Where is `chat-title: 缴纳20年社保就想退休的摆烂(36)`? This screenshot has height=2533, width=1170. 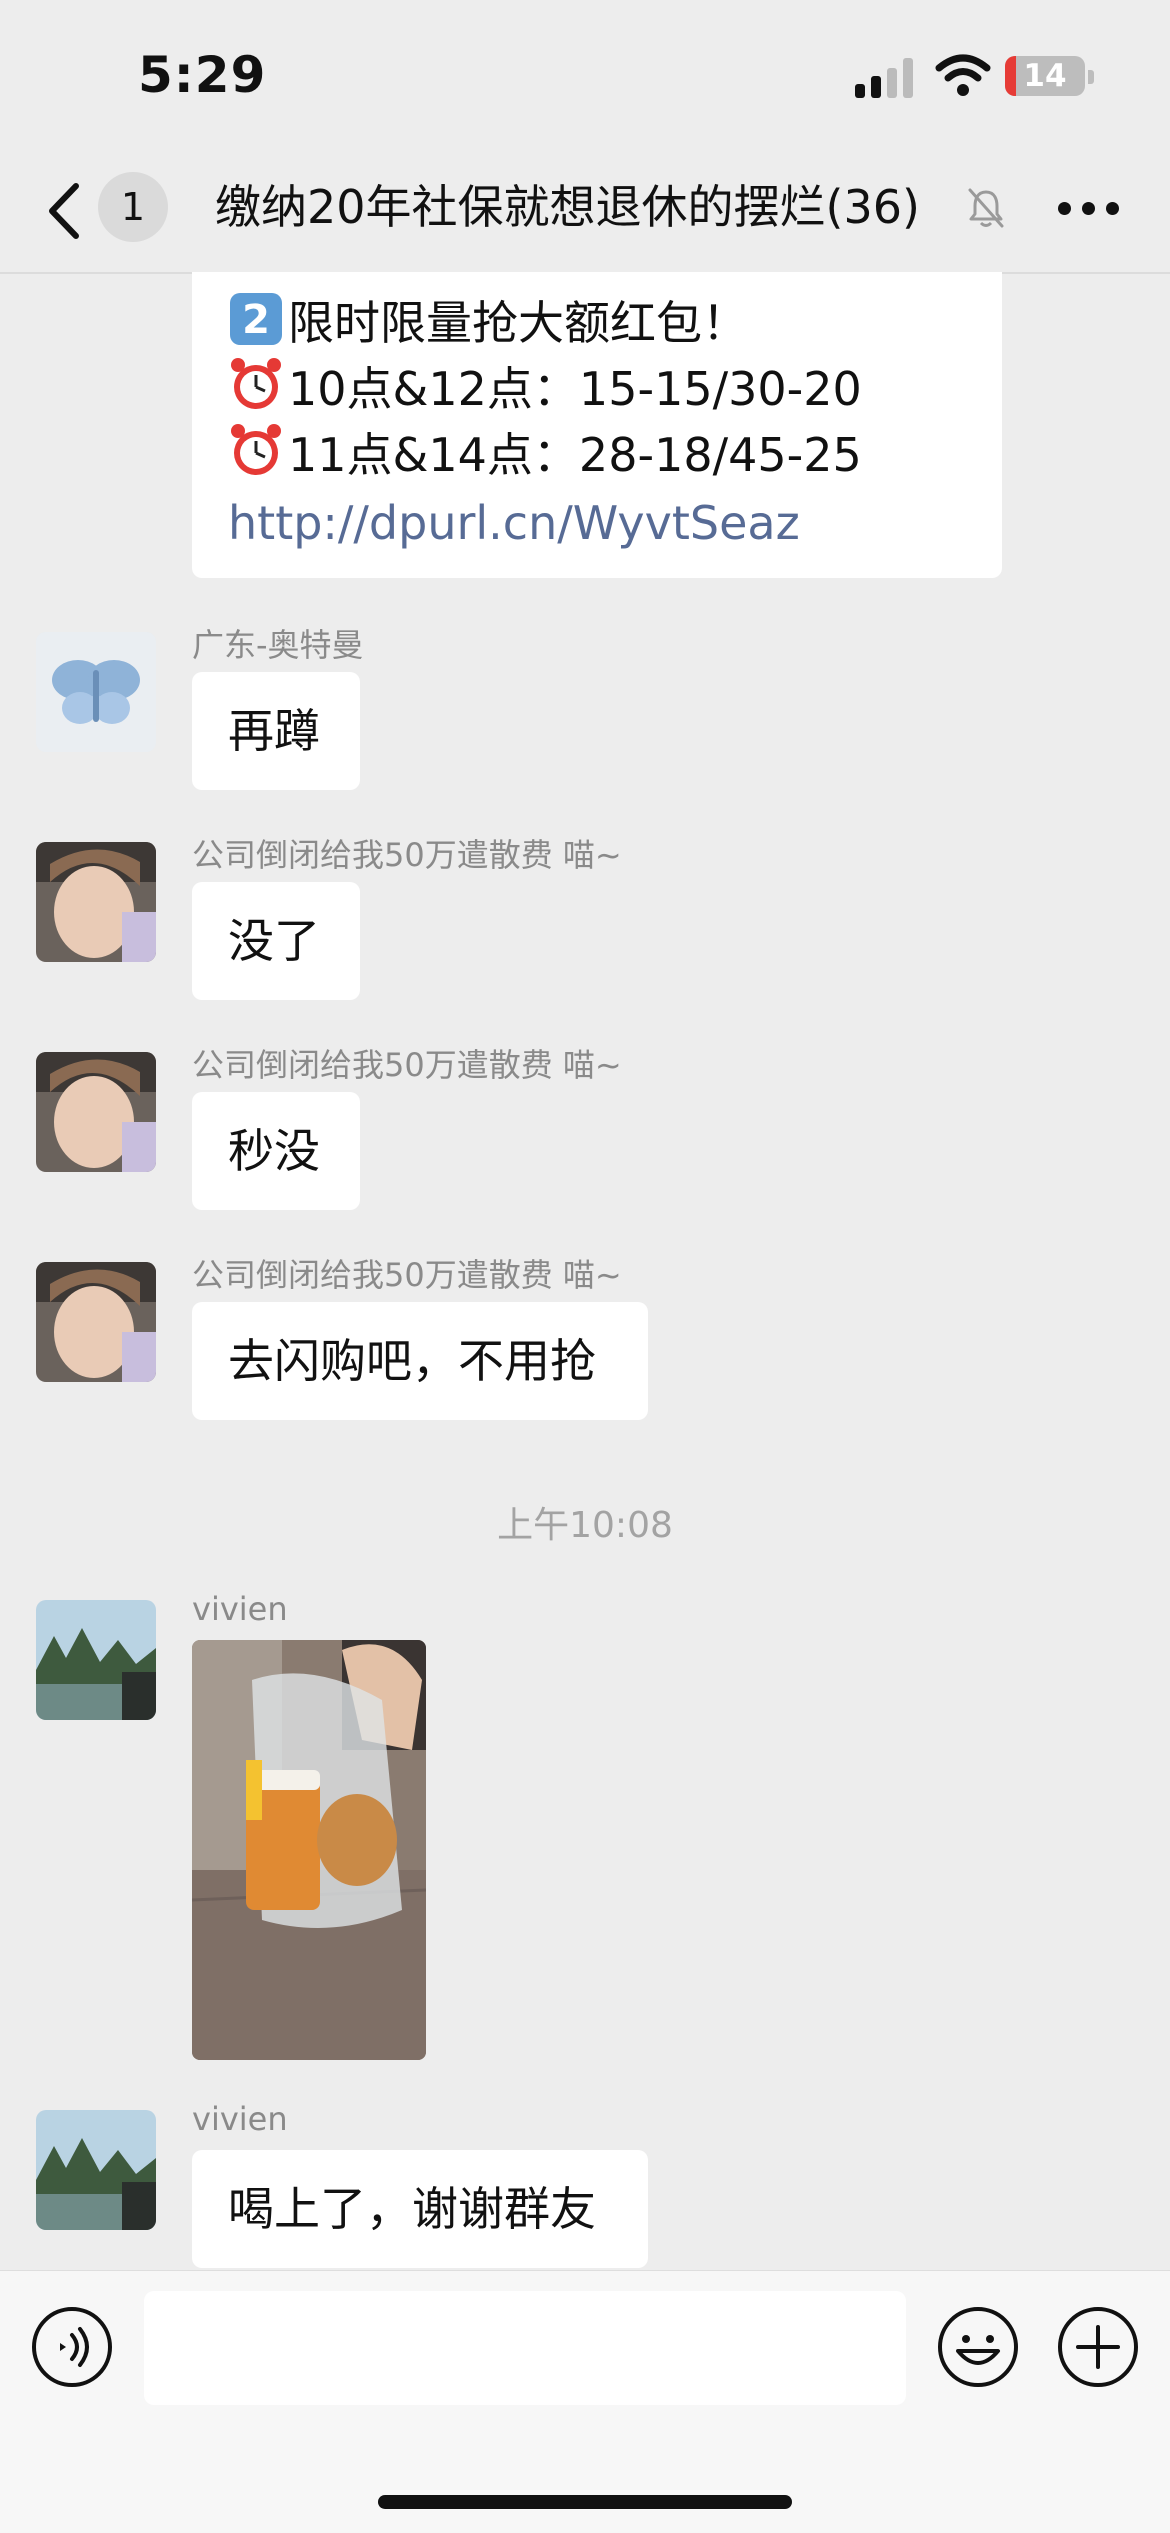 chat-title: 缴纳20年社保就想退休的摆烂(36) is located at coordinates (587, 207).